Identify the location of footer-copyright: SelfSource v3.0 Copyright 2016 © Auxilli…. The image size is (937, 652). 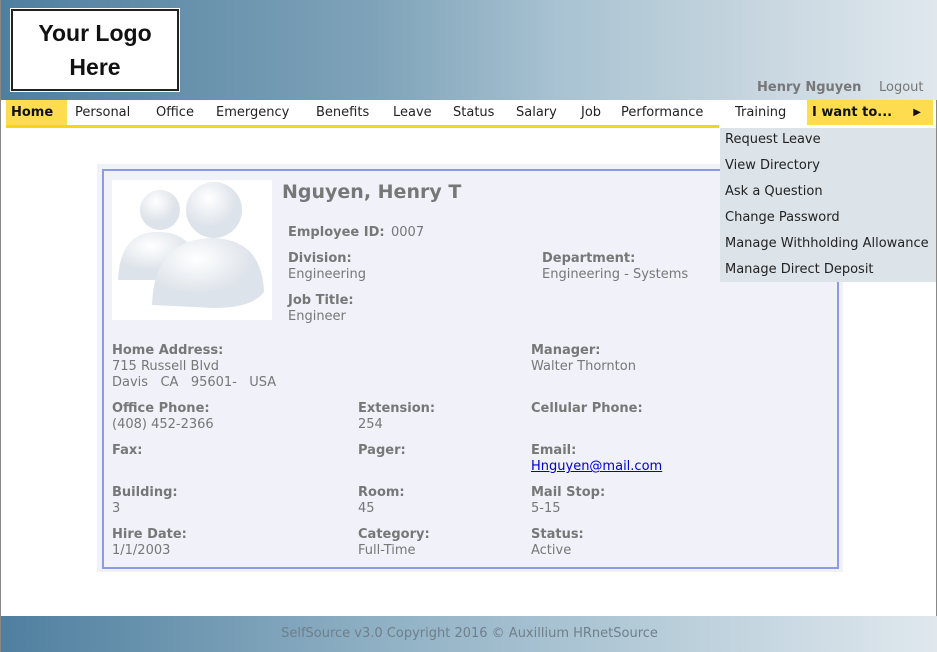
(469, 634).